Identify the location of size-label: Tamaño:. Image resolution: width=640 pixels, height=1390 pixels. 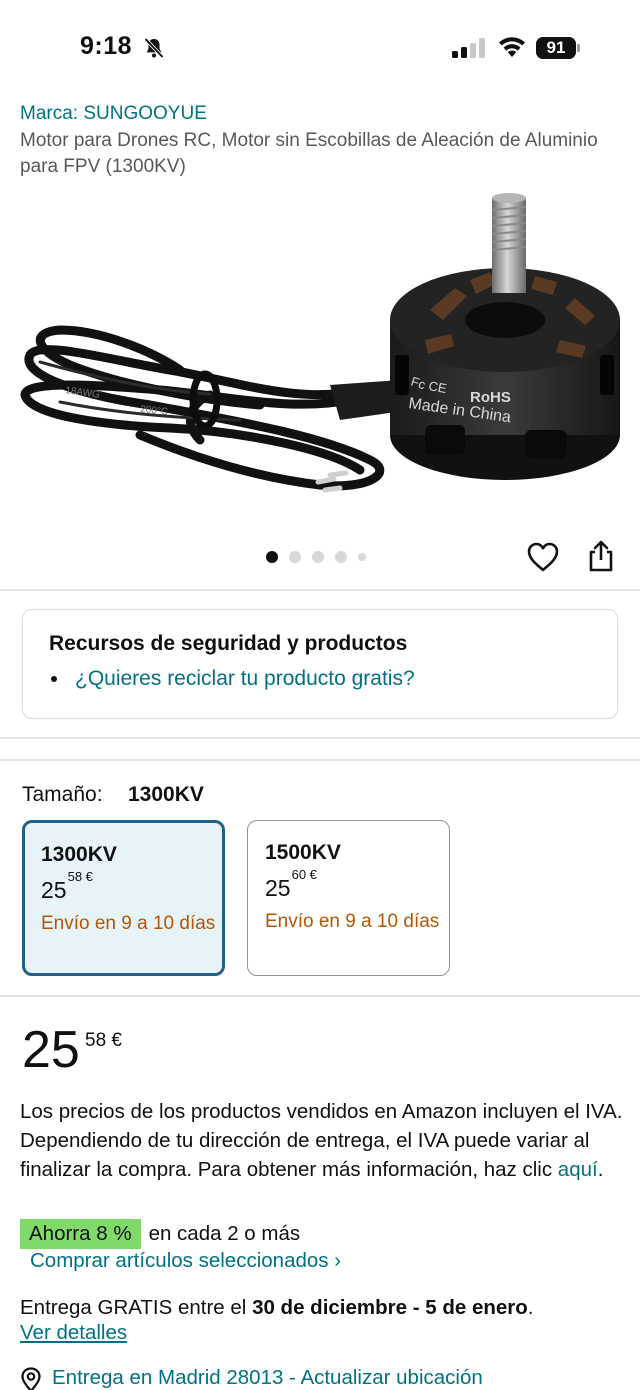
(62, 794).